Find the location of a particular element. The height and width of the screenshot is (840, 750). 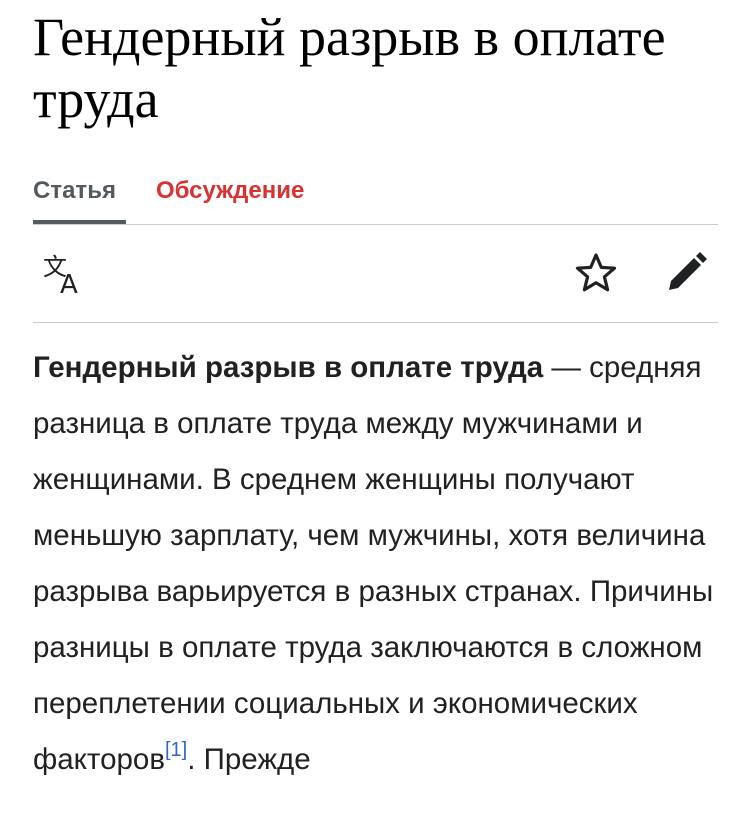

language-button: 文 A is located at coordinates (66, 273).